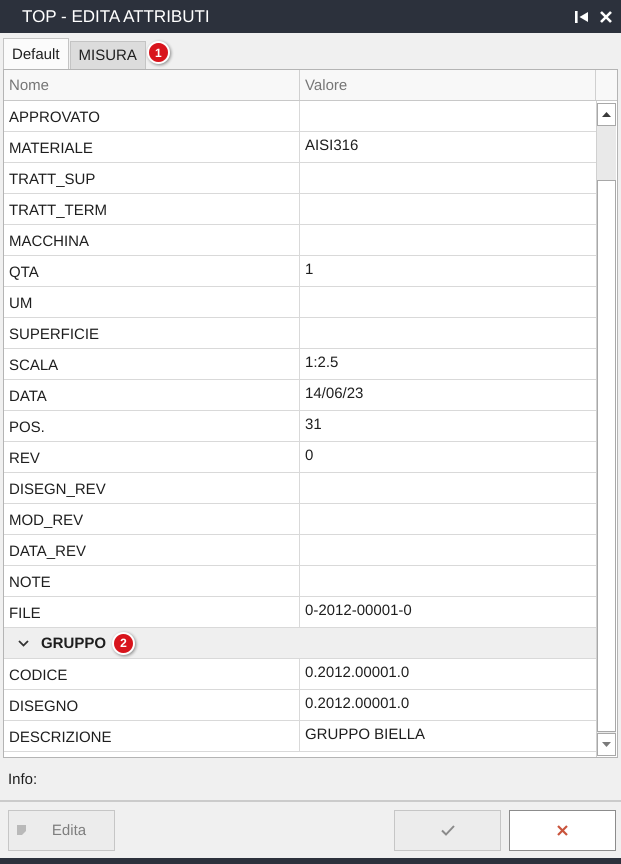  Describe the element at coordinates (152, 85) in the screenshot. I see `column-header: Nome` at that location.